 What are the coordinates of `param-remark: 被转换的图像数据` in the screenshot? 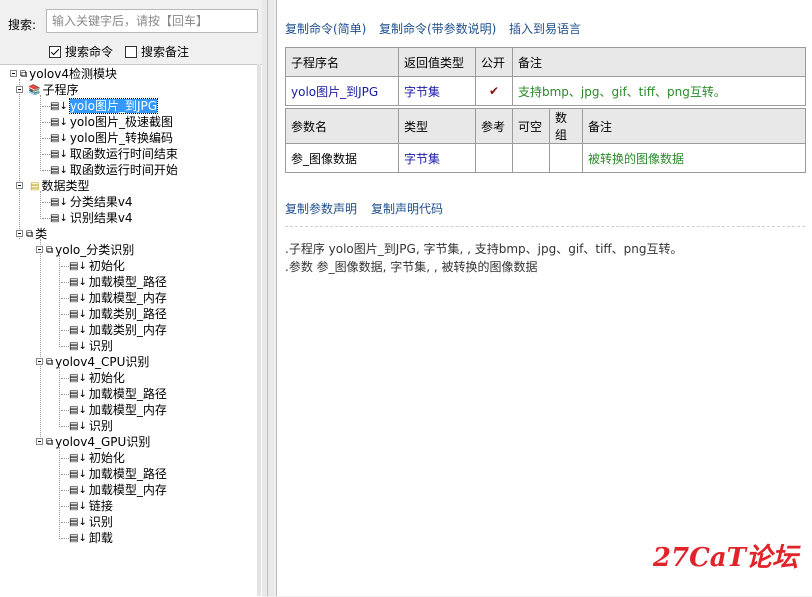 It's located at (694, 158).